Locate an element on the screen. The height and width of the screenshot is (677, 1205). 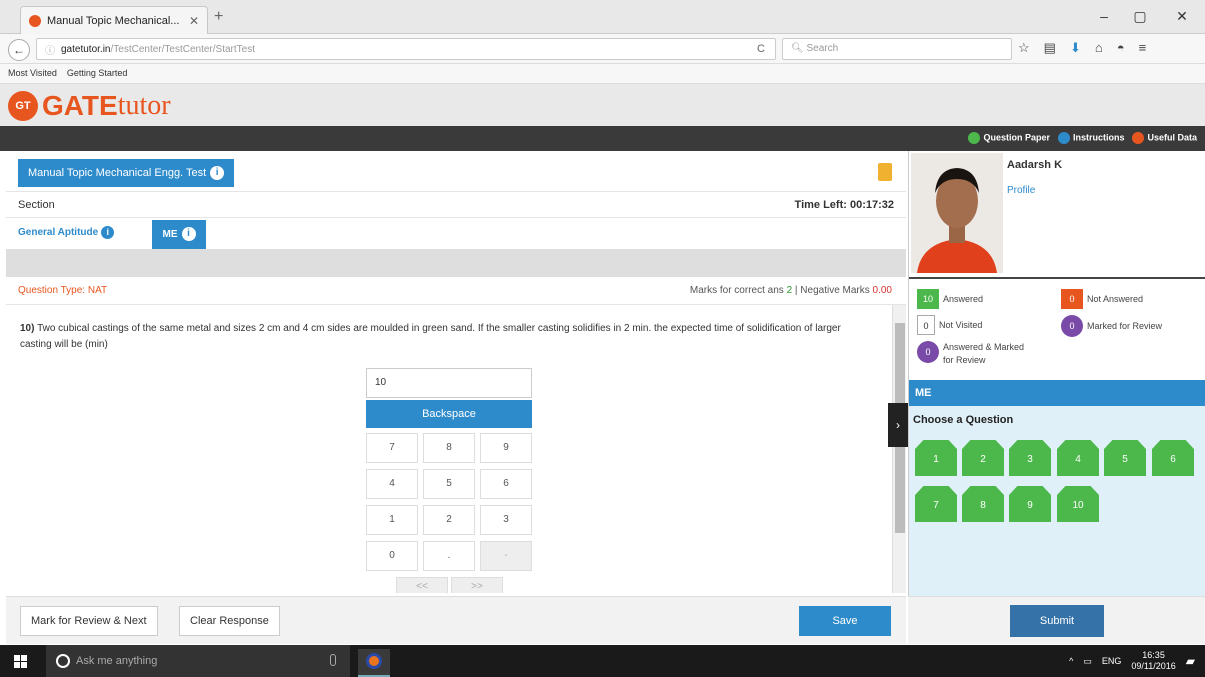
key-0: 0 is located at coordinates (392, 556).